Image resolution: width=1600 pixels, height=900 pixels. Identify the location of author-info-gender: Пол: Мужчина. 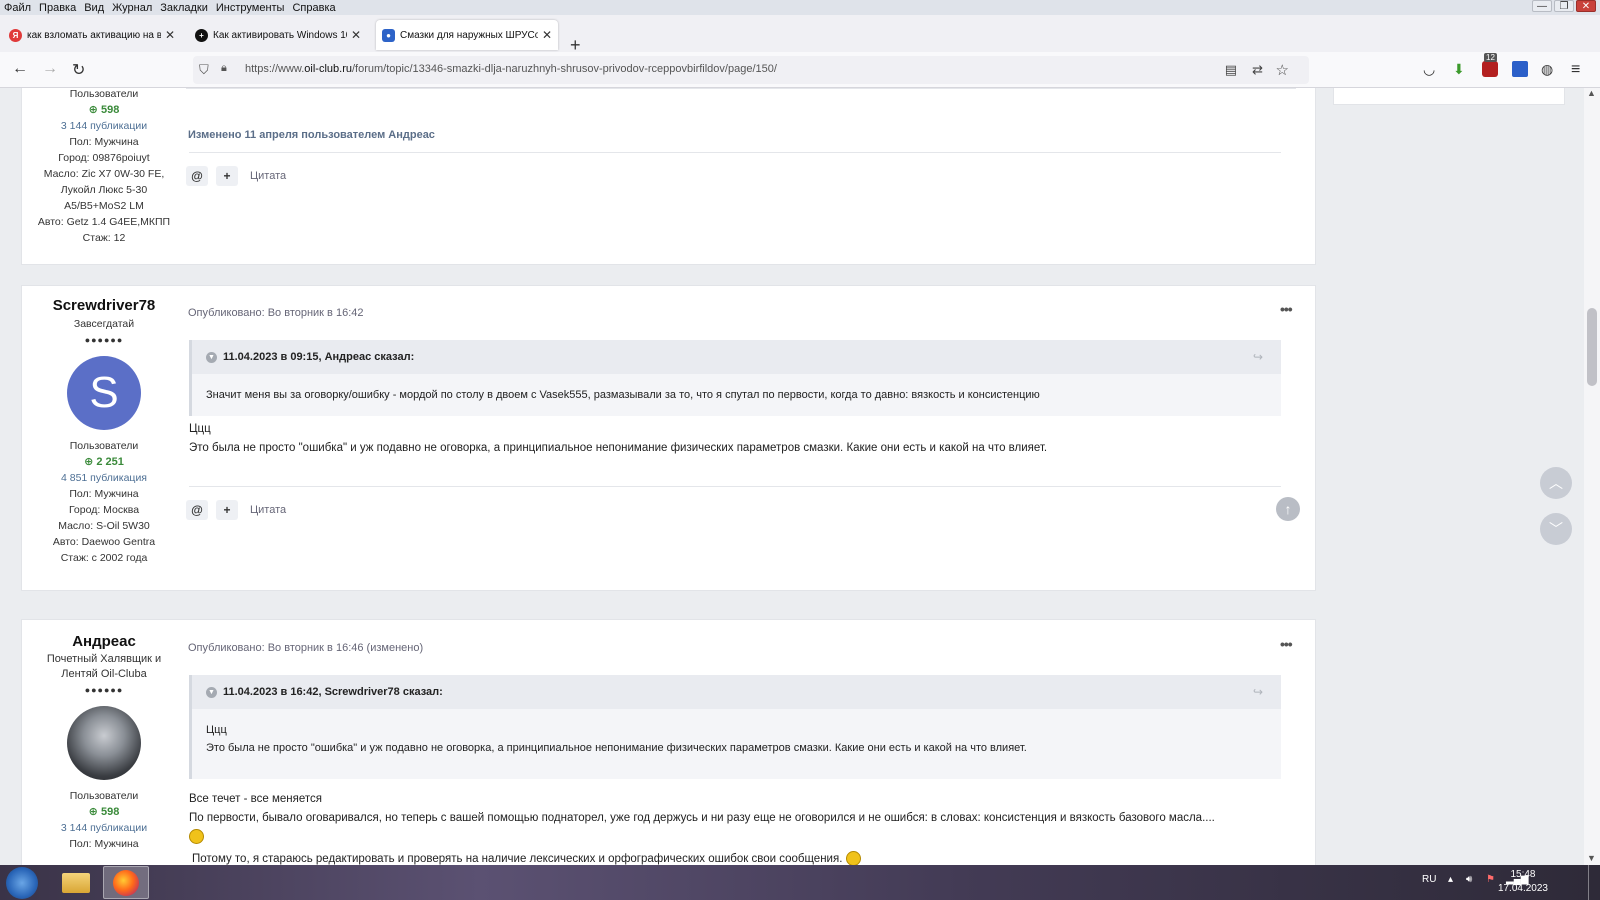
(104, 494).